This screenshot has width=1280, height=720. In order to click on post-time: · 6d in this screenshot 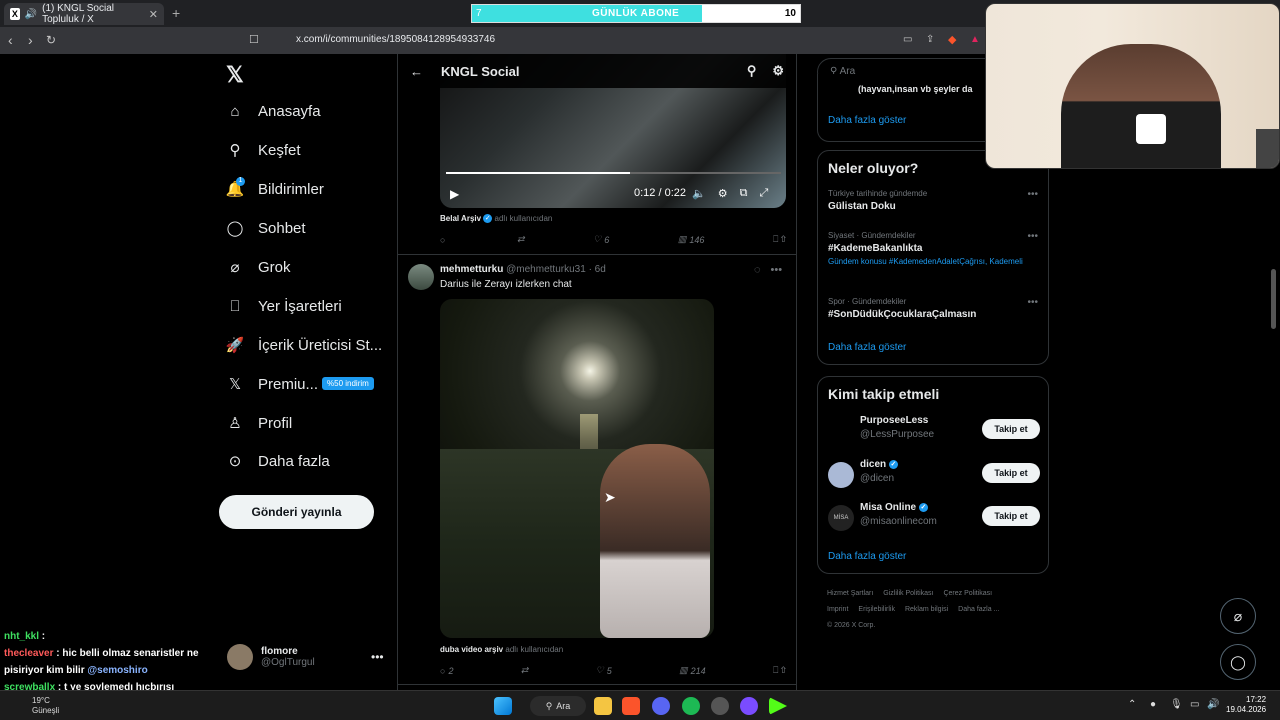, I will do `click(597, 269)`.